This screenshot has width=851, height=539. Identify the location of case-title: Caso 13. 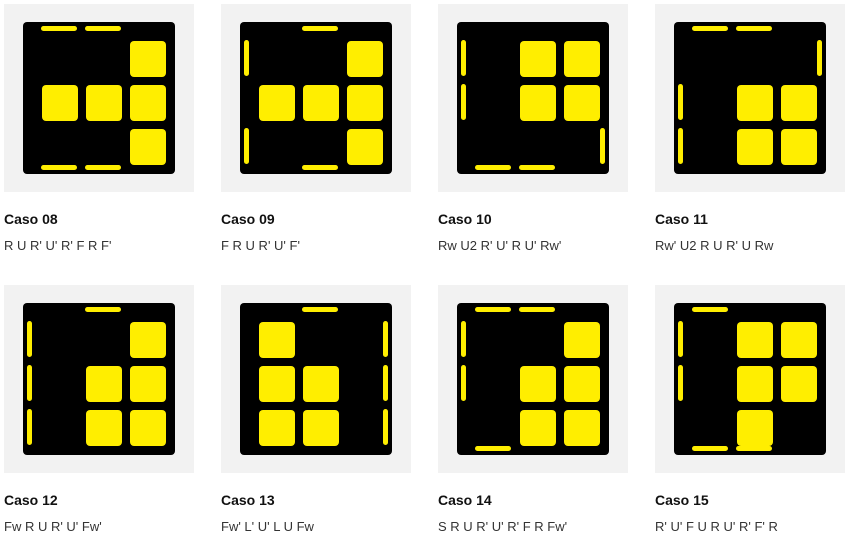
(248, 500).